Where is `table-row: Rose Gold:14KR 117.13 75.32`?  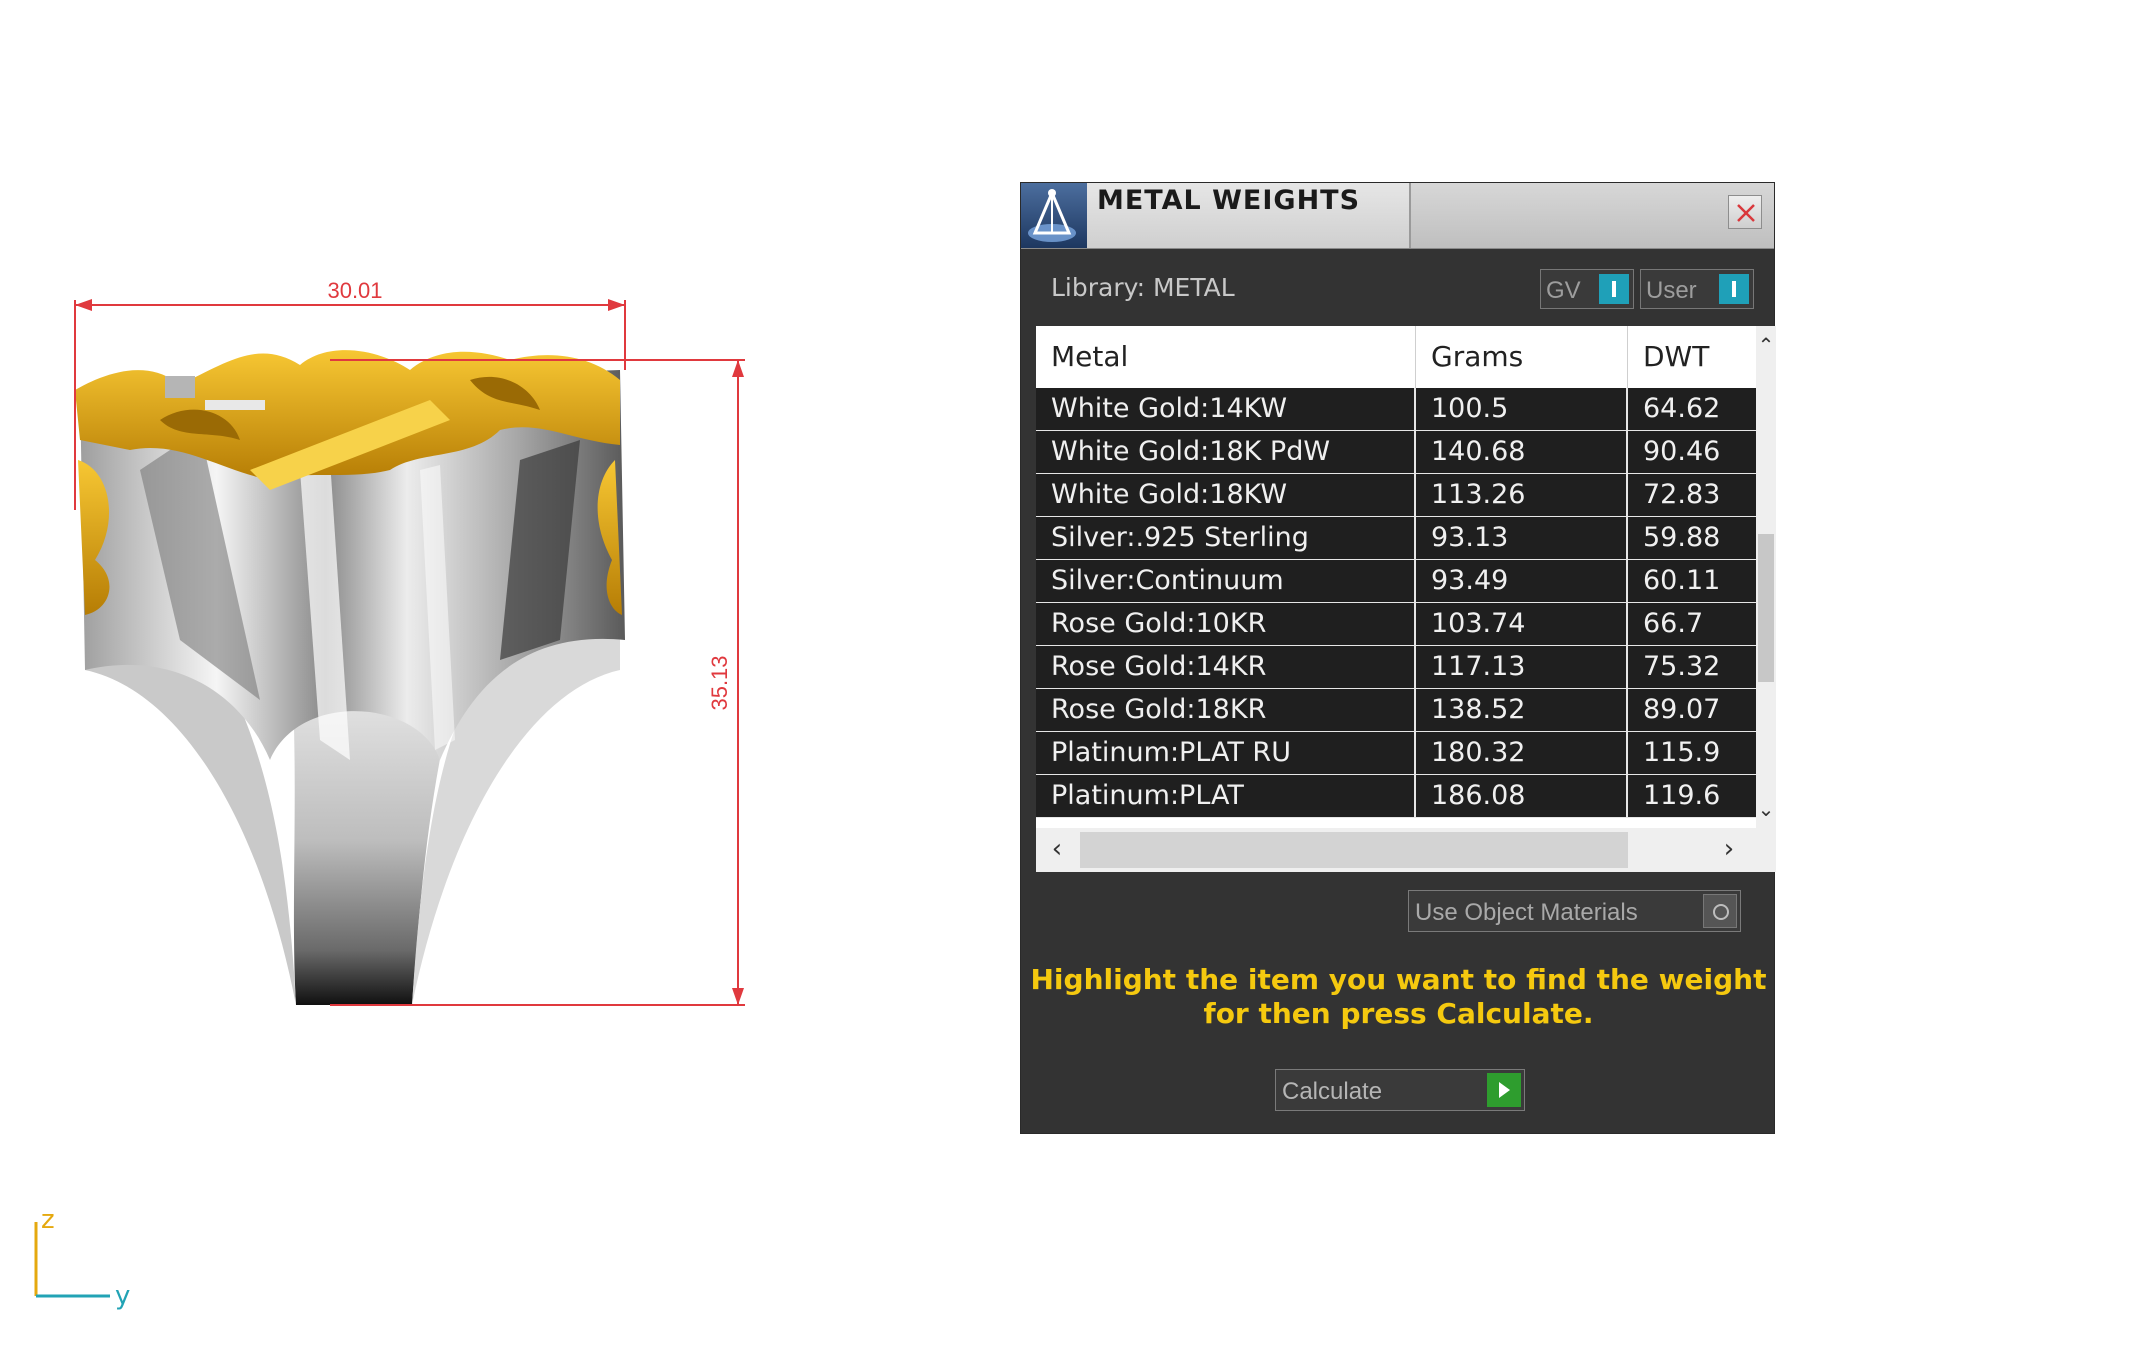 table-row: Rose Gold:14KR 117.13 75.32 is located at coordinates (1396, 667).